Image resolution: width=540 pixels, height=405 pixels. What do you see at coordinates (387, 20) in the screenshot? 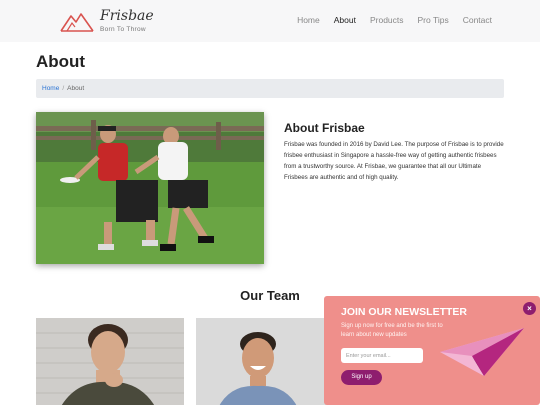
I see `nav-products: Products` at bounding box center [387, 20].